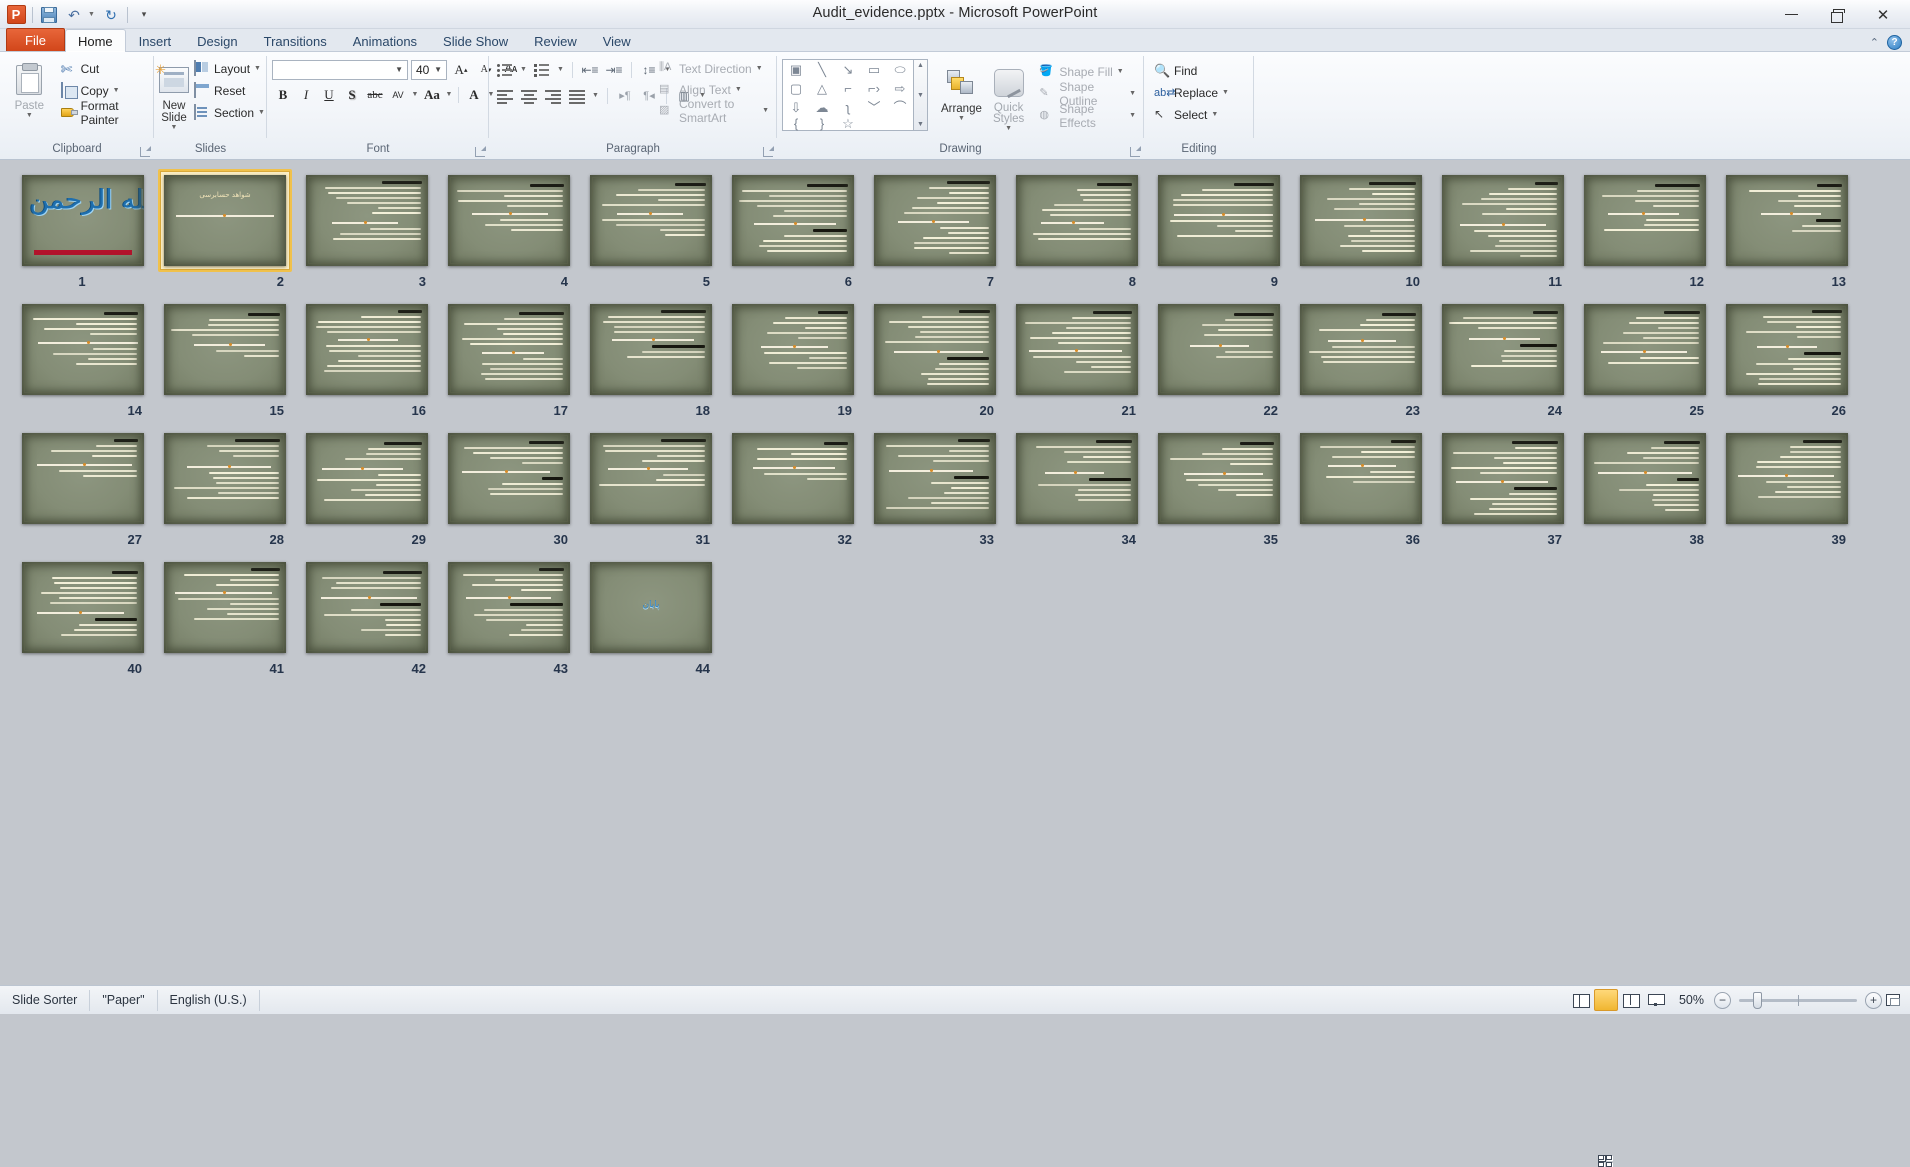 The height and width of the screenshot is (1167, 1910). Describe the element at coordinates (295, 41) in the screenshot. I see `tab-transitions: Transitions` at that location.